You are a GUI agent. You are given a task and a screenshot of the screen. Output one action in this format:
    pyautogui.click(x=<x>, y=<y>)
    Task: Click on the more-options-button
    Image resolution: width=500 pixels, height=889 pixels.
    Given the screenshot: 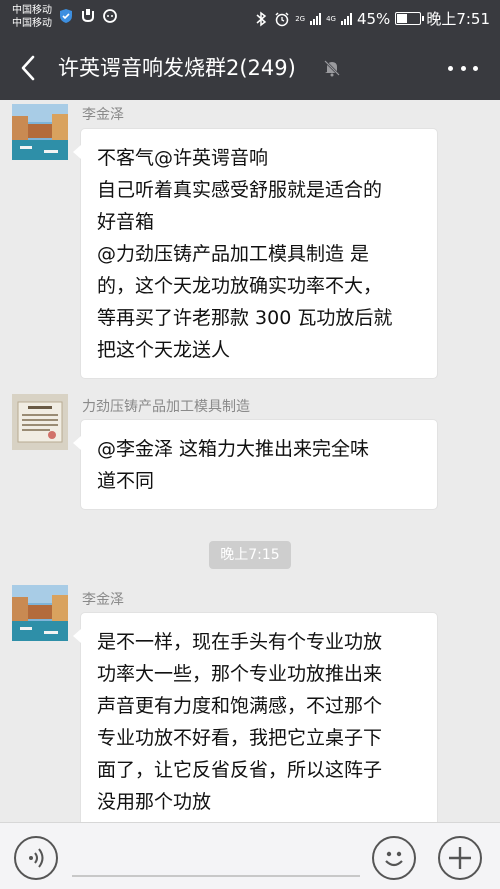 What is the action you would take?
    pyautogui.click(x=463, y=68)
    